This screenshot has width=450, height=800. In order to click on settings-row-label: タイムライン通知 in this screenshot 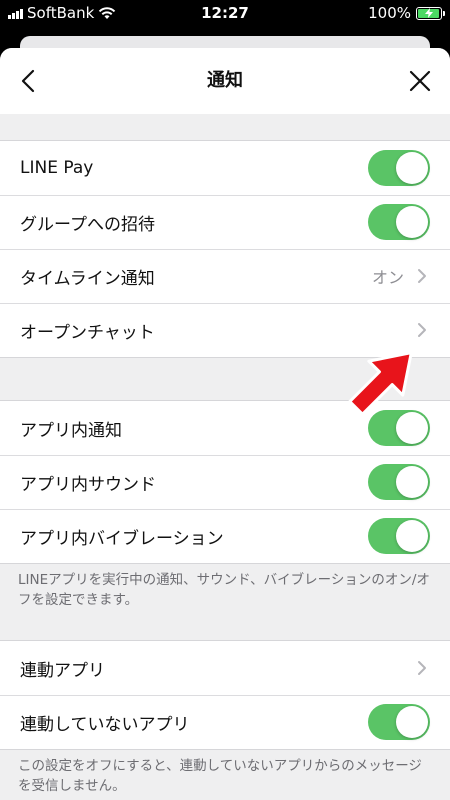, I will do `click(87, 278)`.